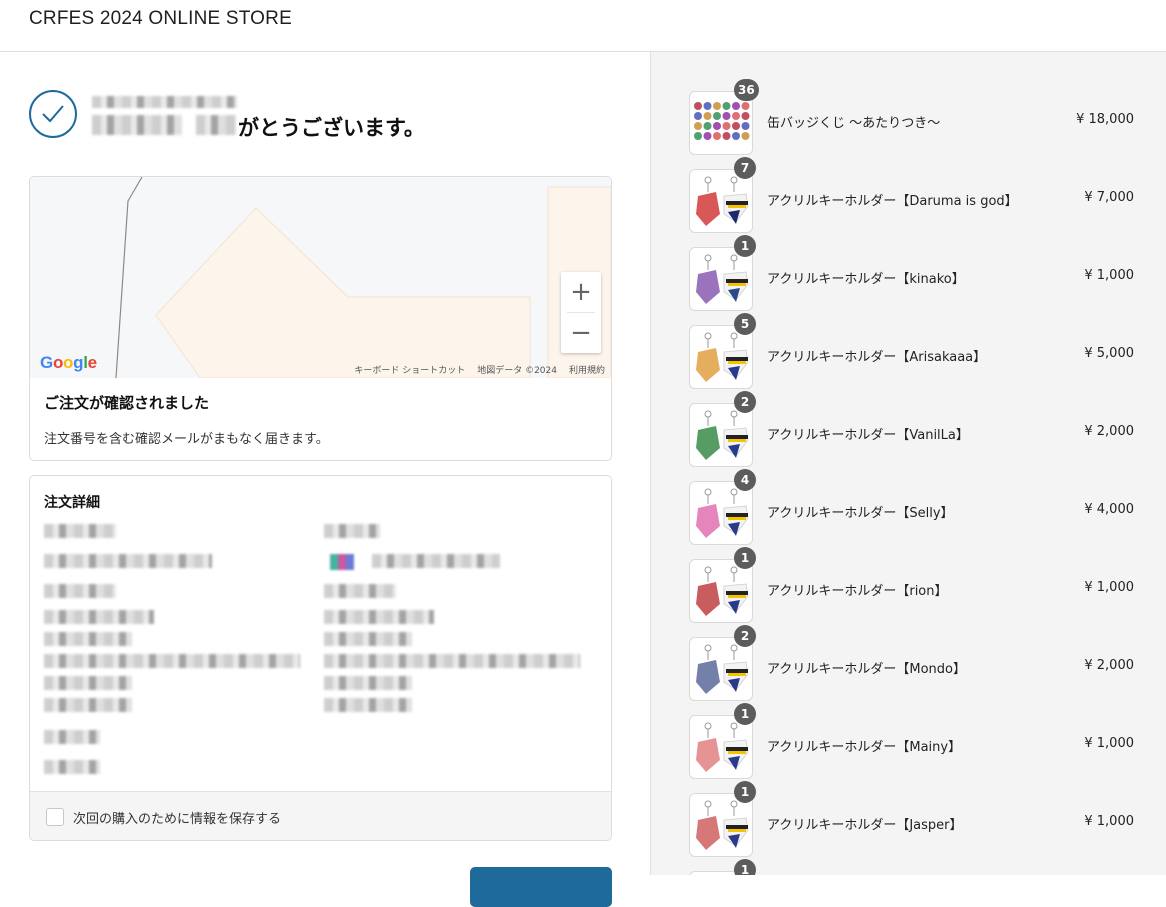 Image resolution: width=1166 pixels, height=907 pixels. I want to click on item-price: ¥ 7,000, so click(1109, 197).